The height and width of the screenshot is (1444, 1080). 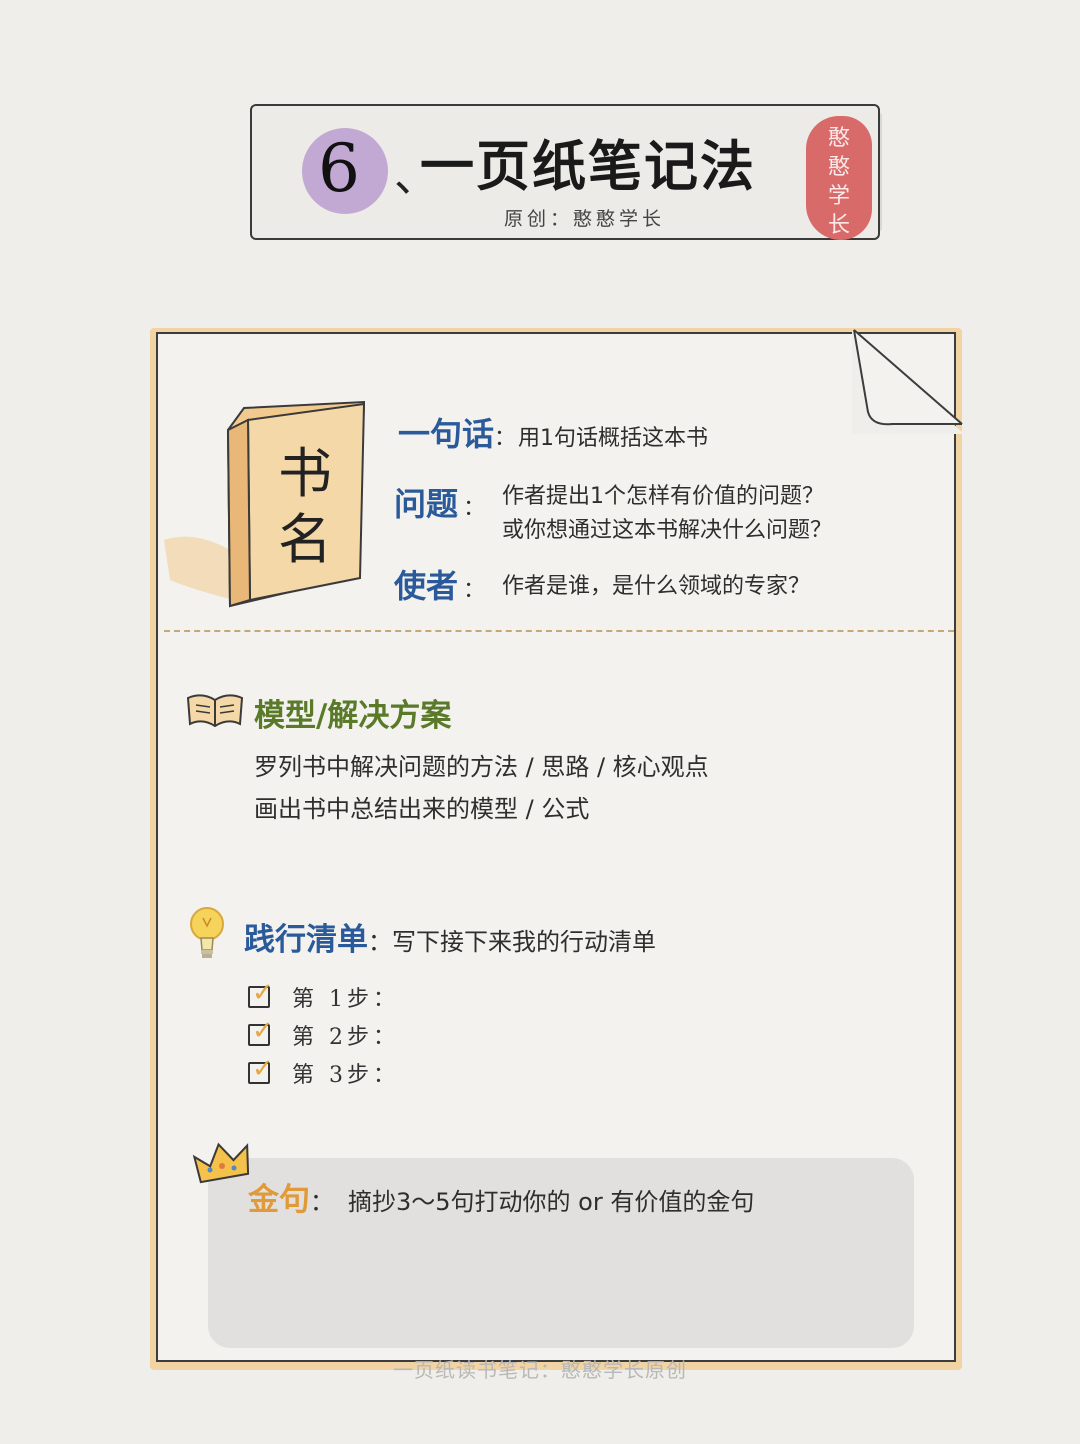 What do you see at coordinates (207, 932) in the screenshot?
I see `lightbulb-icon` at bounding box center [207, 932].